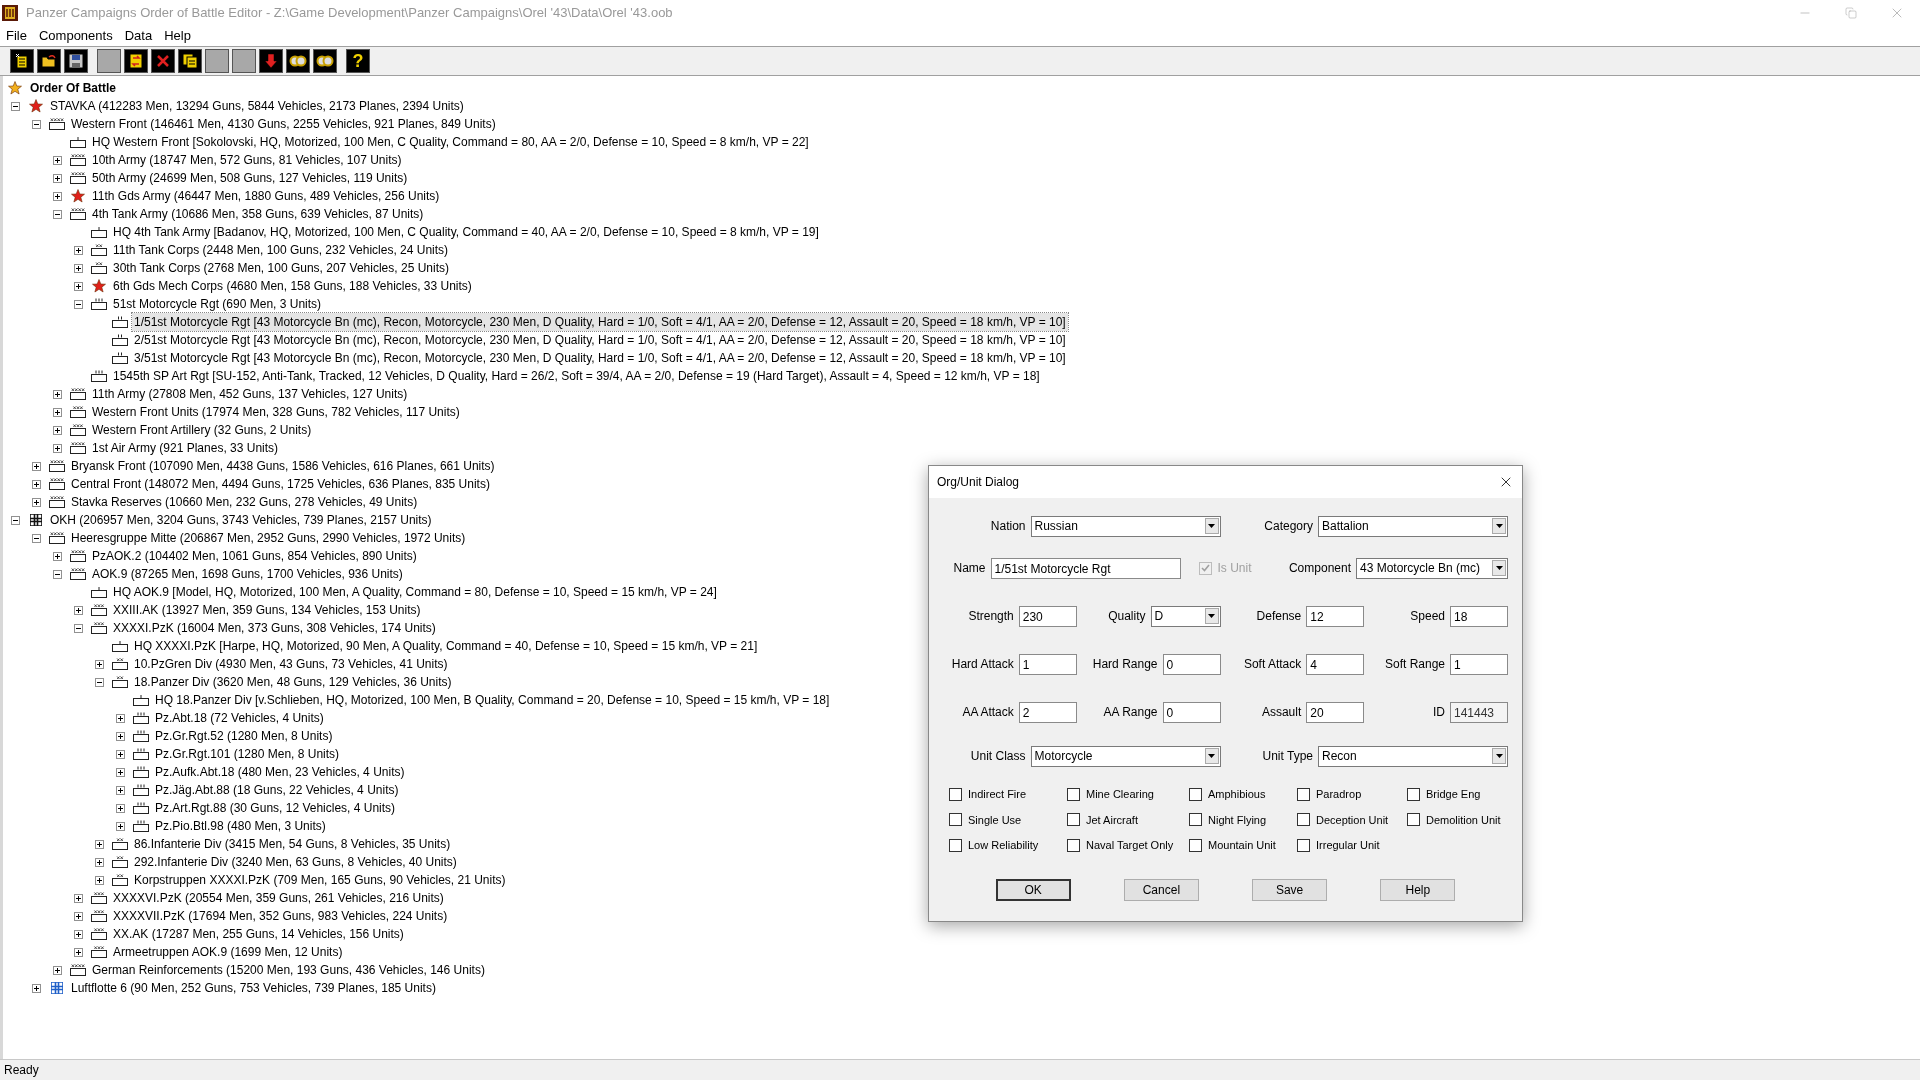  Describe the element at coordinates (1413, 526) in the screenshot. I see `dropdown: Battalion` at that location.